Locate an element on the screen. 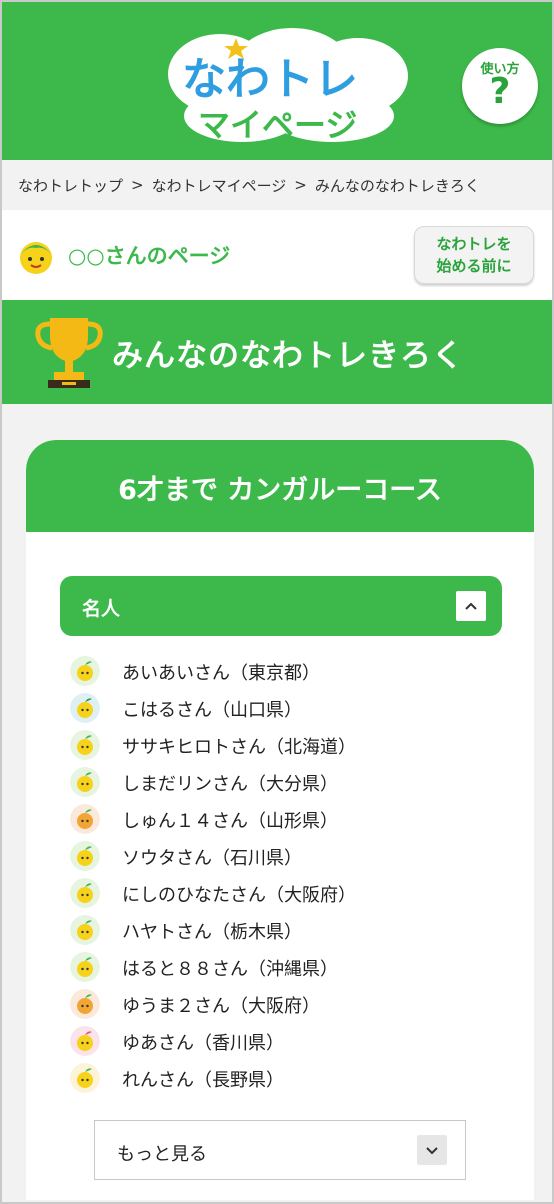 Image resolution: width=554 pixels, height=1204 pixels. list-item: ササキヒロトさん（北海道） is located at coordinates (280, 746).